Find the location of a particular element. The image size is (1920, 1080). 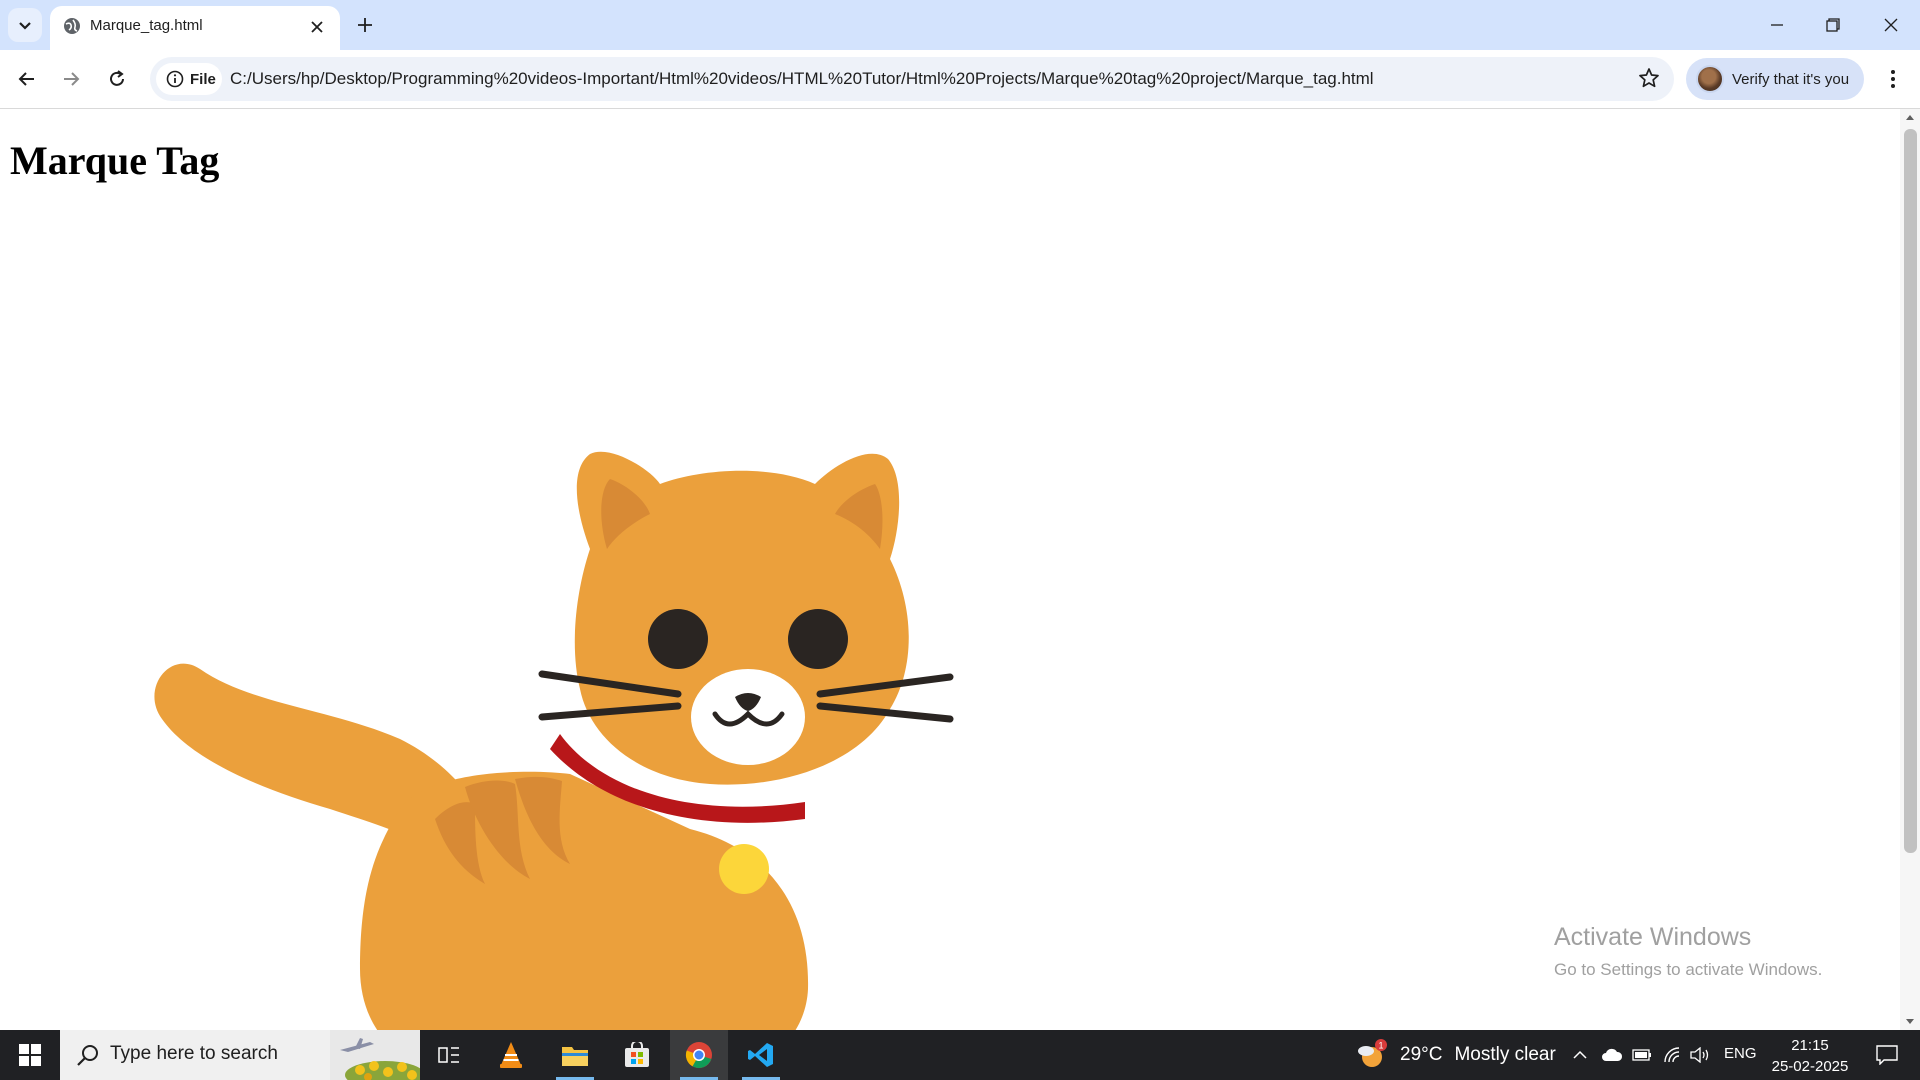

chevron-down-icon is located at coordinates (25, 26).